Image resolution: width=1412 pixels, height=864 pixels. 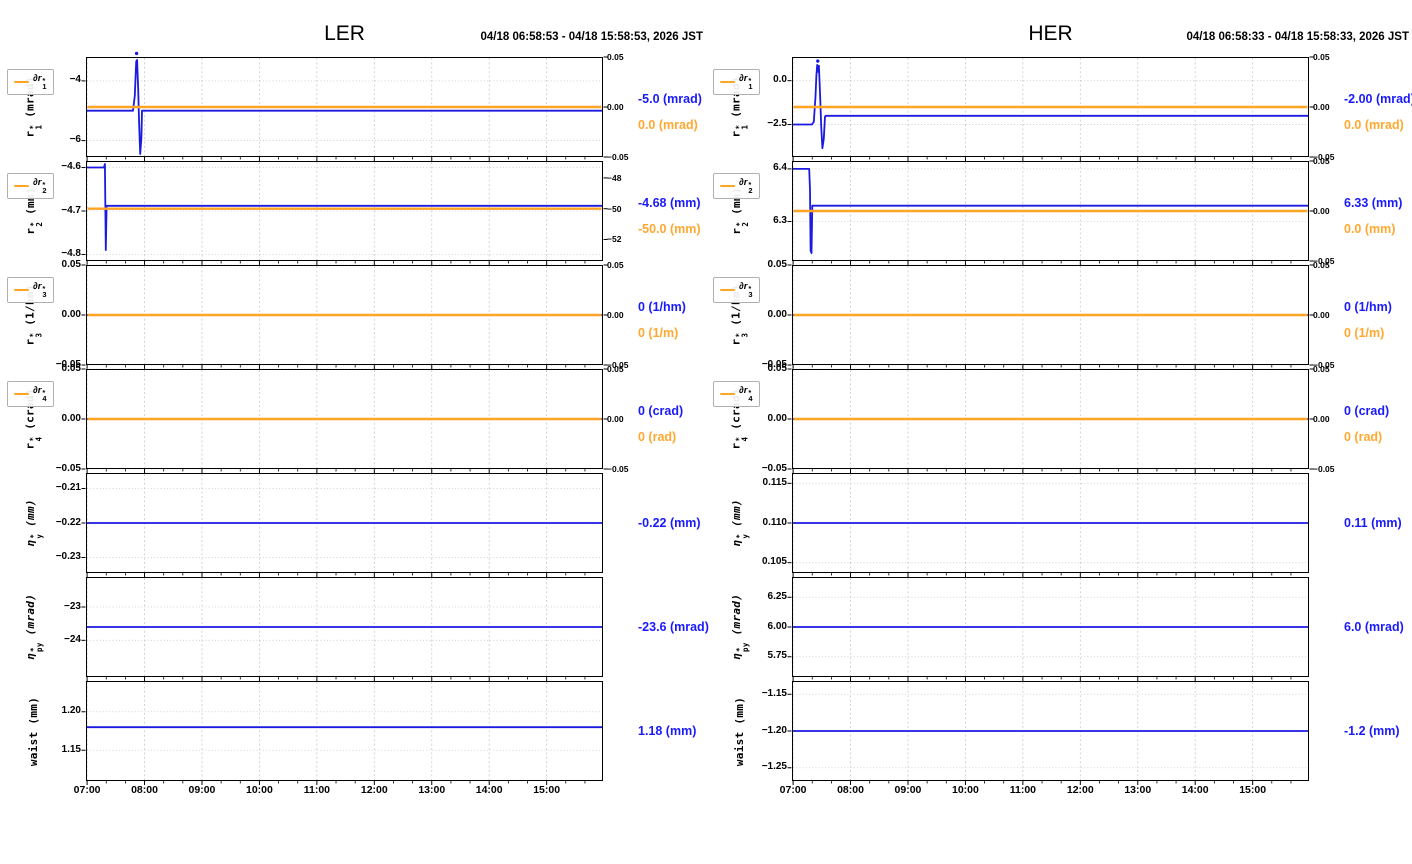 I want to click on y-tick-label: 5.75, so click(x=777, y=656).